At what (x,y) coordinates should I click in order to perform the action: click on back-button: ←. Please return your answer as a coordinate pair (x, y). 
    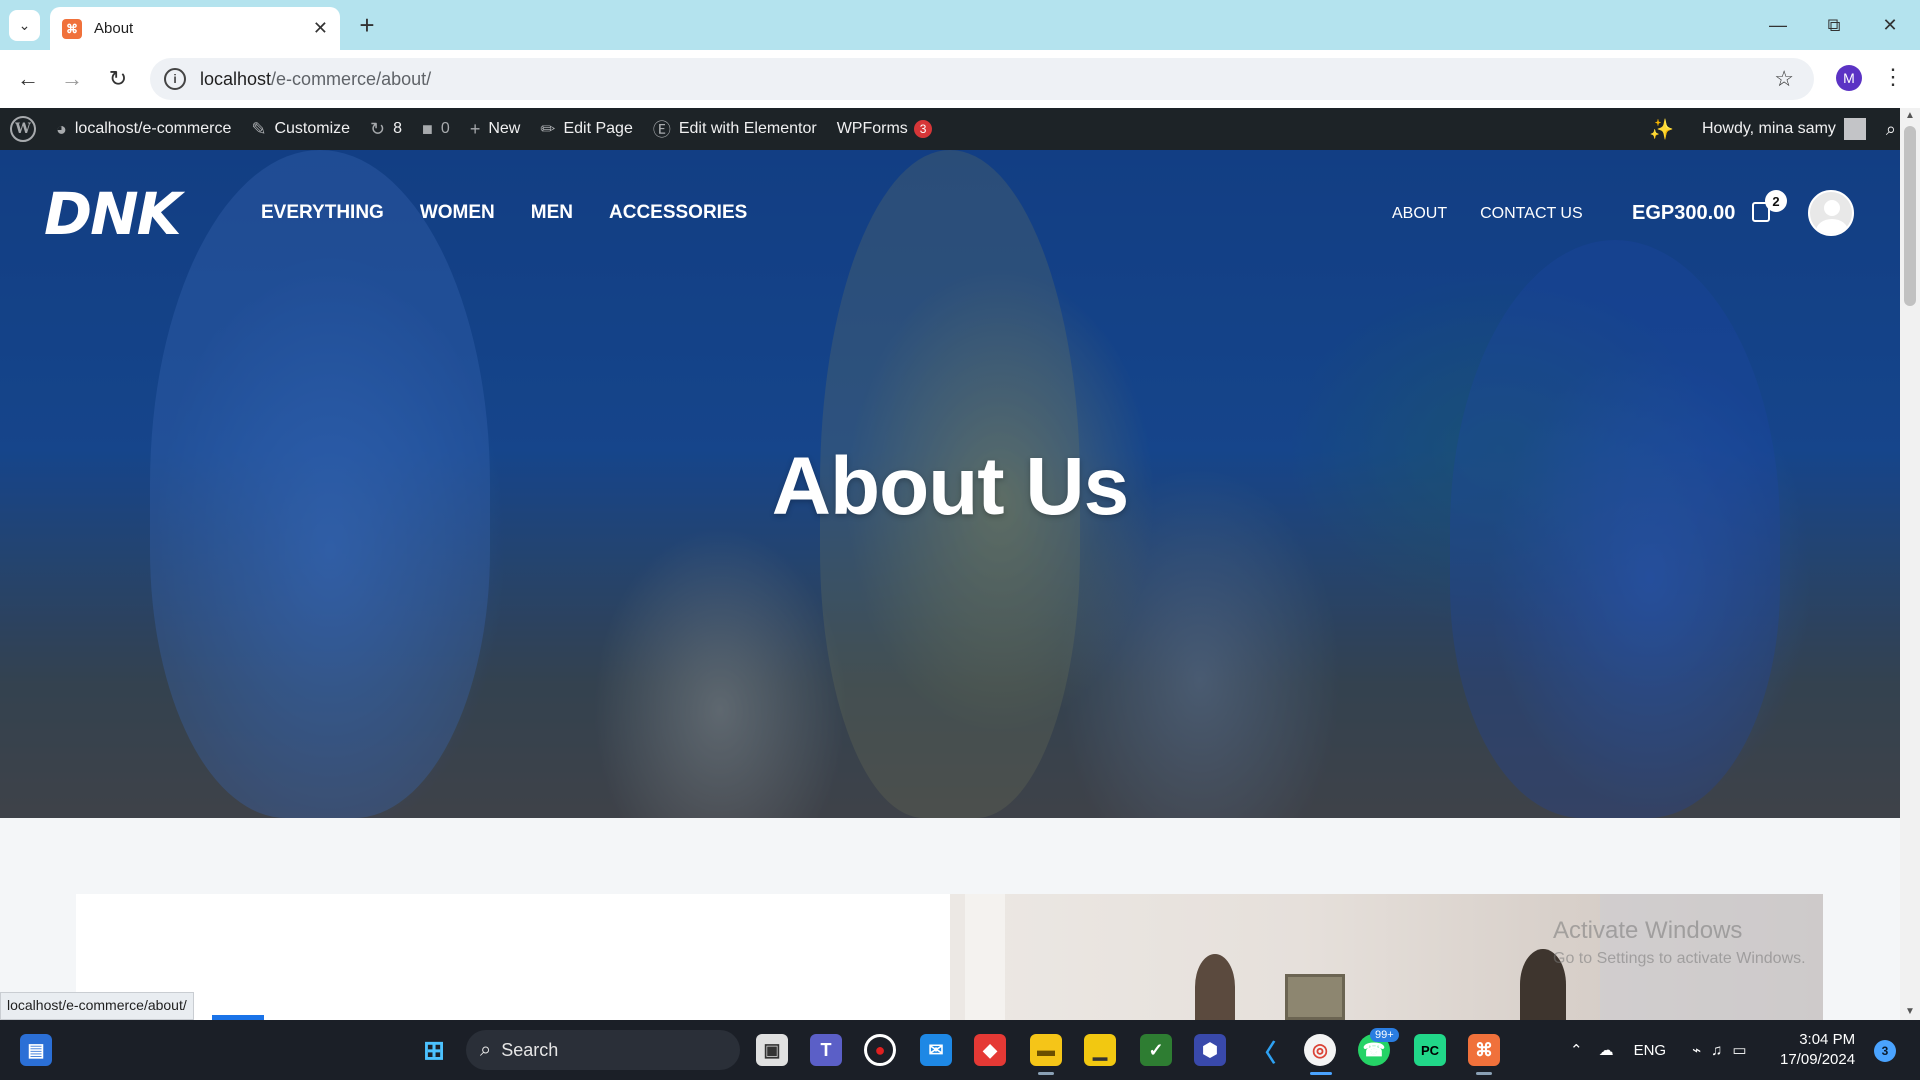
    Looking at the image, I should click on (28, 79).